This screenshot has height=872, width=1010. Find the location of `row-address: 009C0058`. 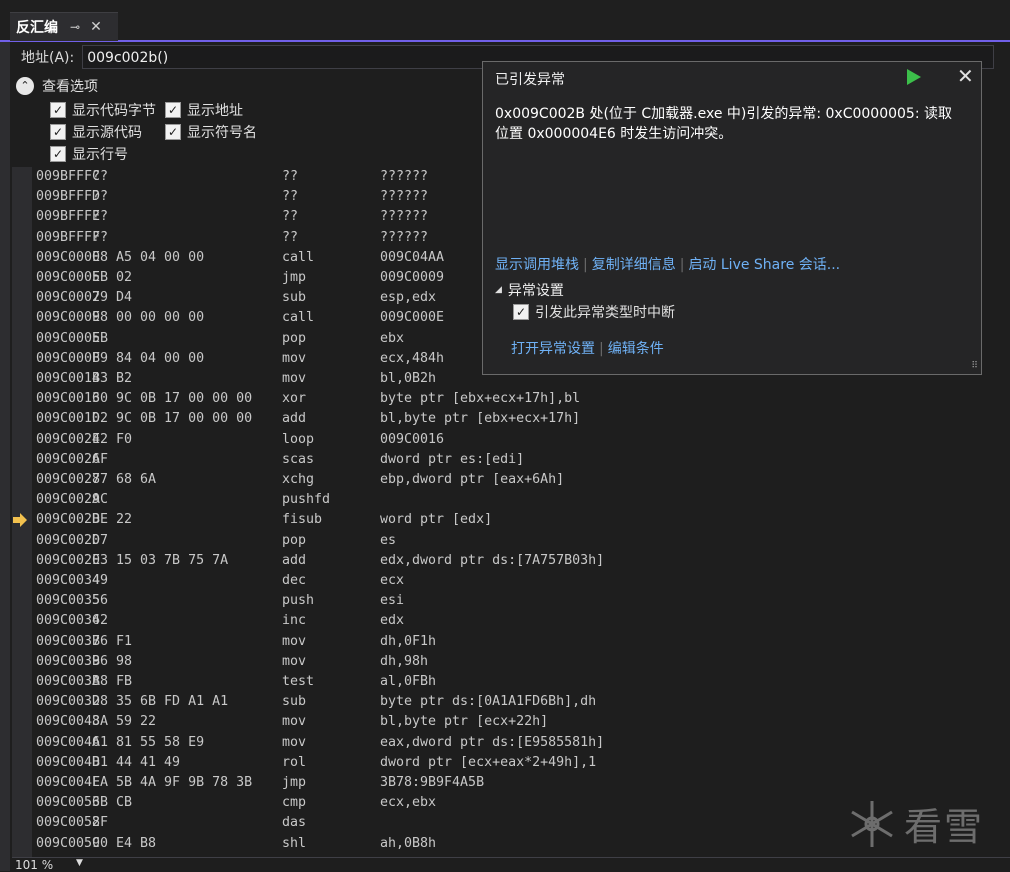

row-address: 009C0058 is located at coordinates (68, 823).